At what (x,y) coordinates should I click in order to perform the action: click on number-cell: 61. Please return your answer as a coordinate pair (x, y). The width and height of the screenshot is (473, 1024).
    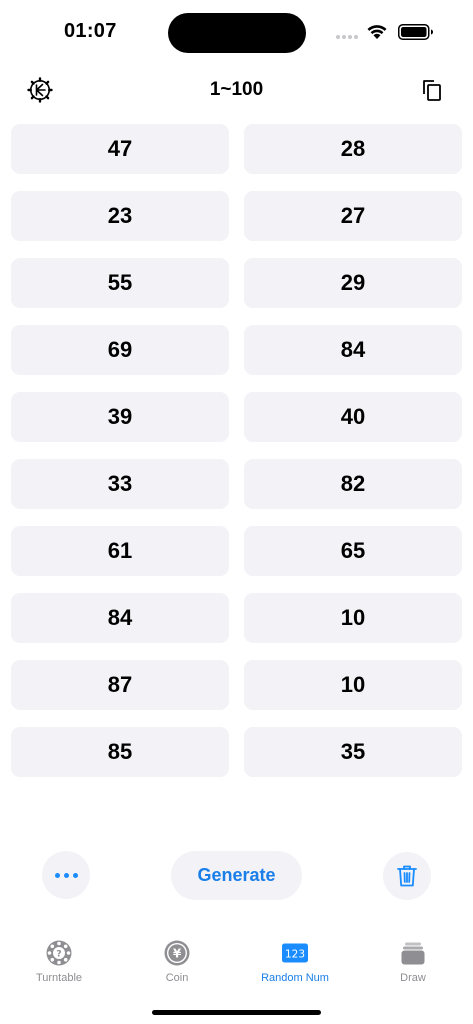
    Looking at the image, I should click on (120, 551).